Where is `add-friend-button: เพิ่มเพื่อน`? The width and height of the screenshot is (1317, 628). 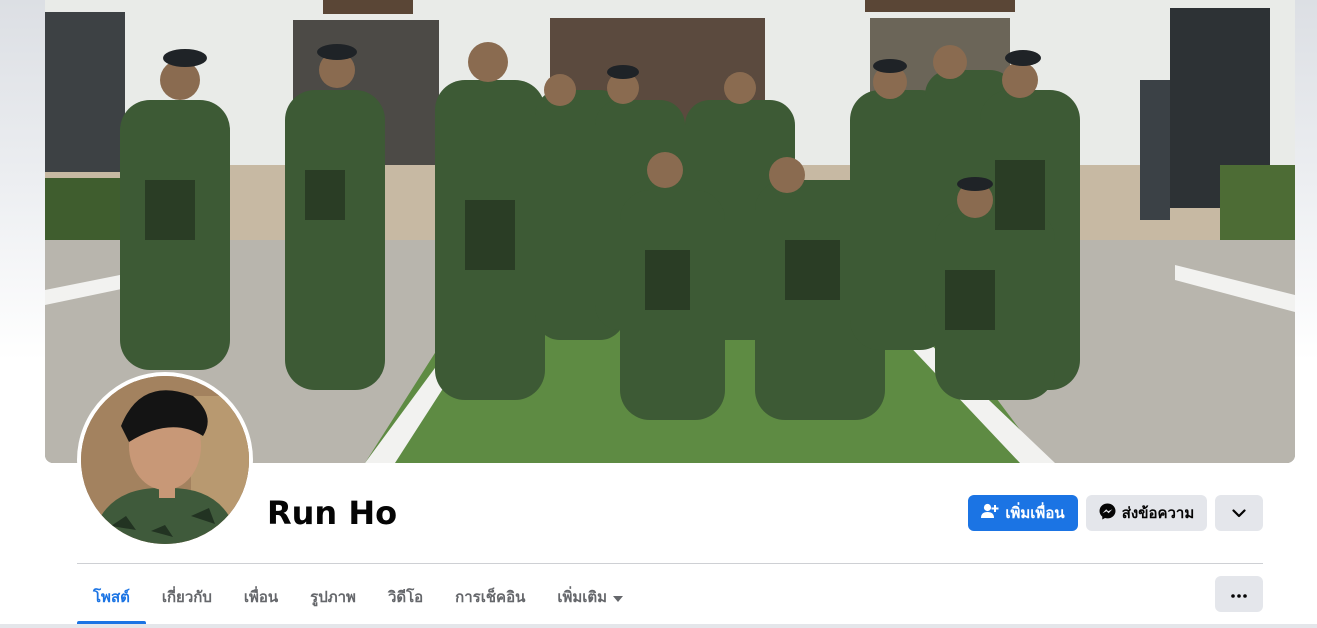 add-friend-button: เพิ่มเพื่อน is located at coordinates (1023, 513).